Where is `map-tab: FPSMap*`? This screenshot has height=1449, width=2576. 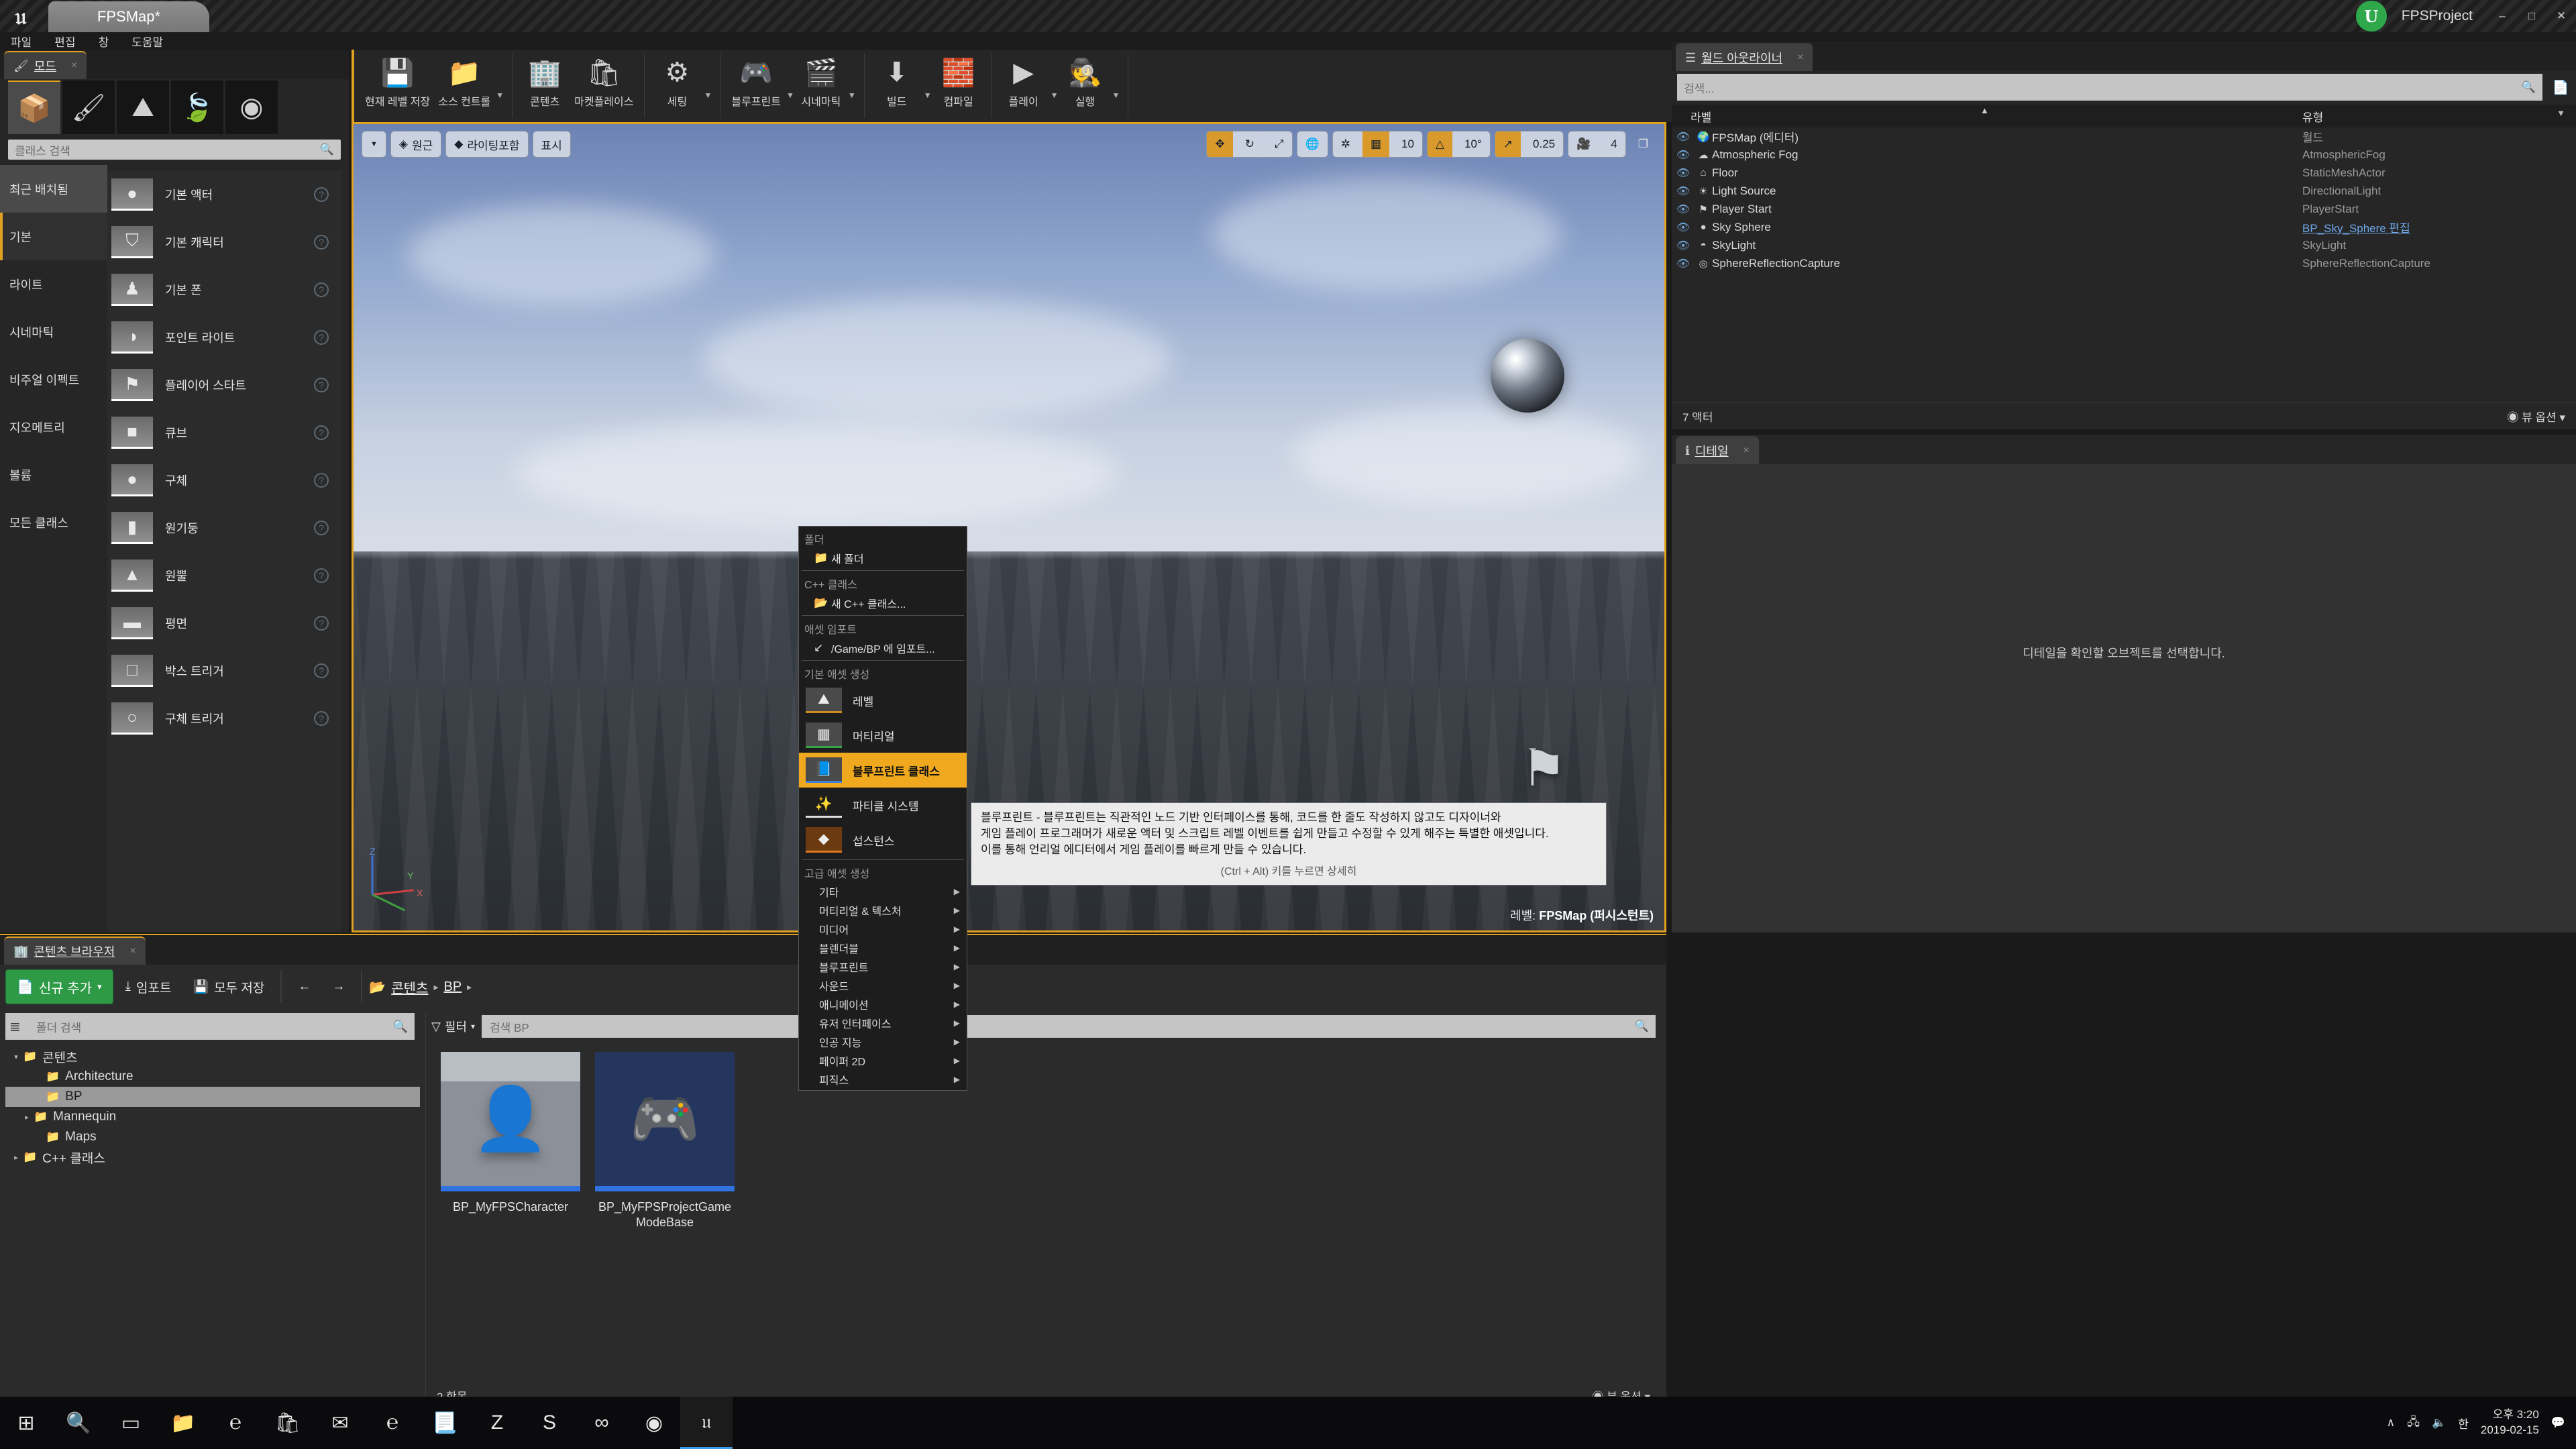 map-tab: FPSMap* is located at coordinates (128, 16).